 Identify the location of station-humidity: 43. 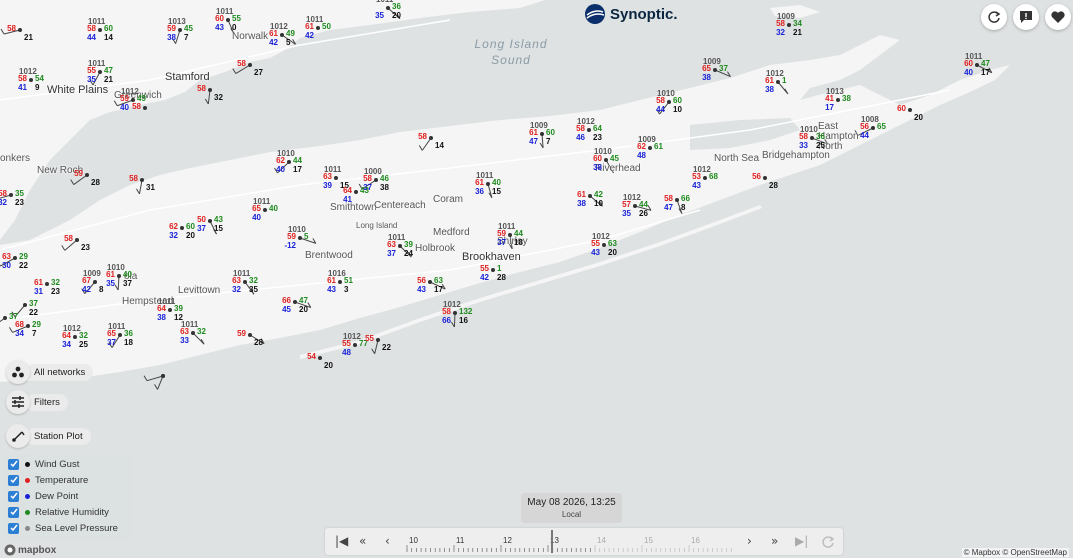
(364, 190).